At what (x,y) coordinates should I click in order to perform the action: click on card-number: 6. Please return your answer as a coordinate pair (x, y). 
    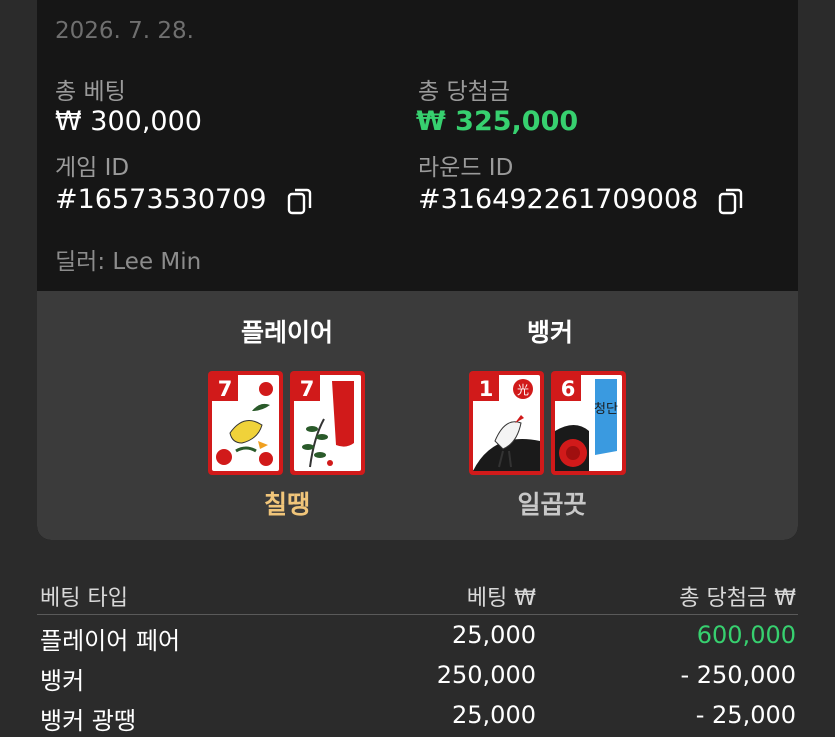
    Looking at the image, I should click on (568, 389).